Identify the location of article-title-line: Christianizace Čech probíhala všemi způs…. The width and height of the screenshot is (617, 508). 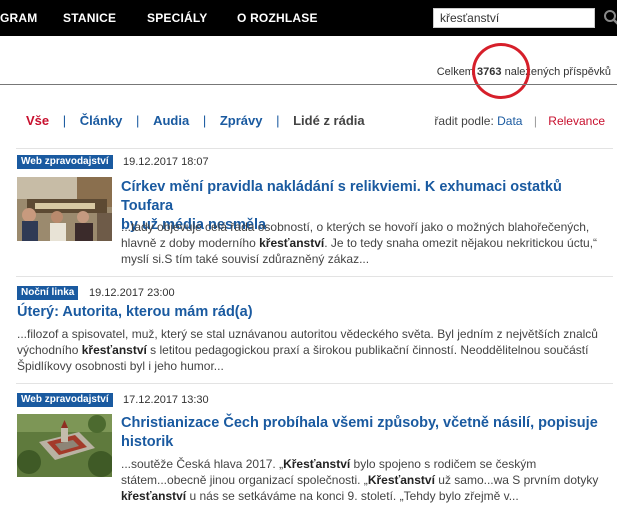
(359, 423).